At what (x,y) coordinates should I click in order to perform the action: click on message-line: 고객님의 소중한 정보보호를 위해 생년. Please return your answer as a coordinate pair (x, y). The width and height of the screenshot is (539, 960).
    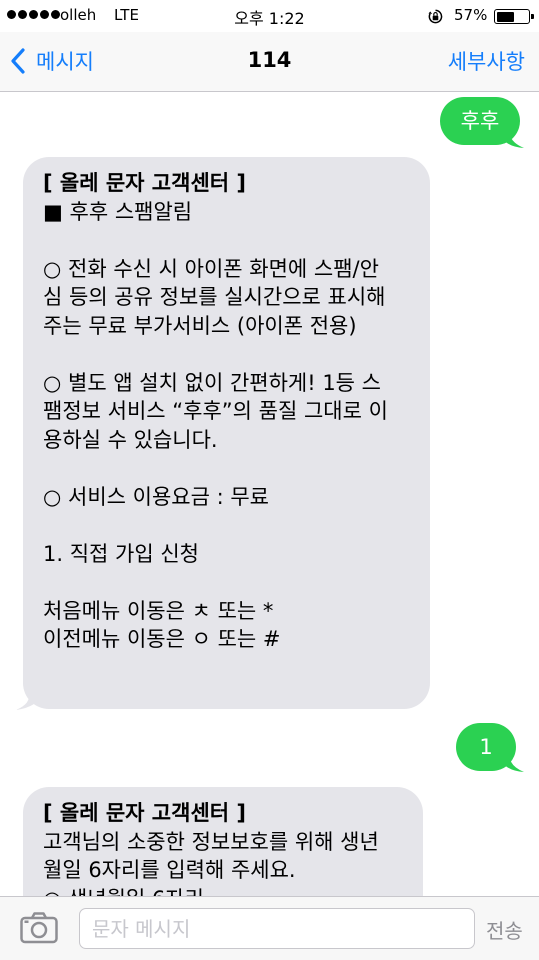
    Looking at the image, I should click on (211, 841).